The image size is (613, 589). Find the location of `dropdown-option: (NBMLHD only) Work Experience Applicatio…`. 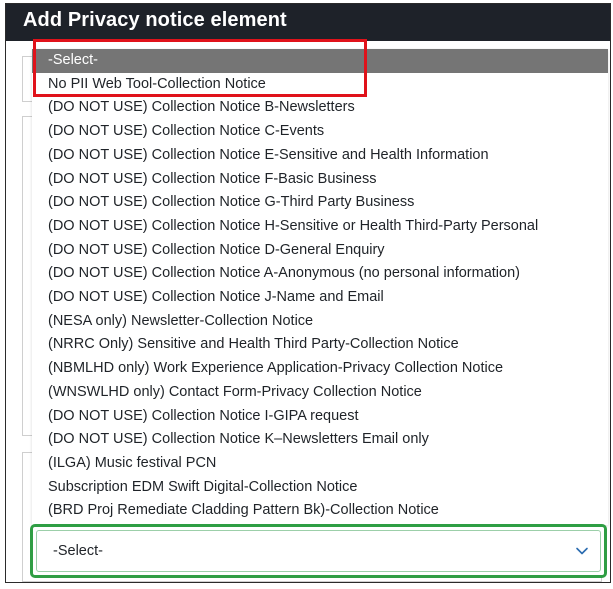

dropdown-option: (NBMLHD only) Work Experience Applicatio… is located at coordinates (320, 369).